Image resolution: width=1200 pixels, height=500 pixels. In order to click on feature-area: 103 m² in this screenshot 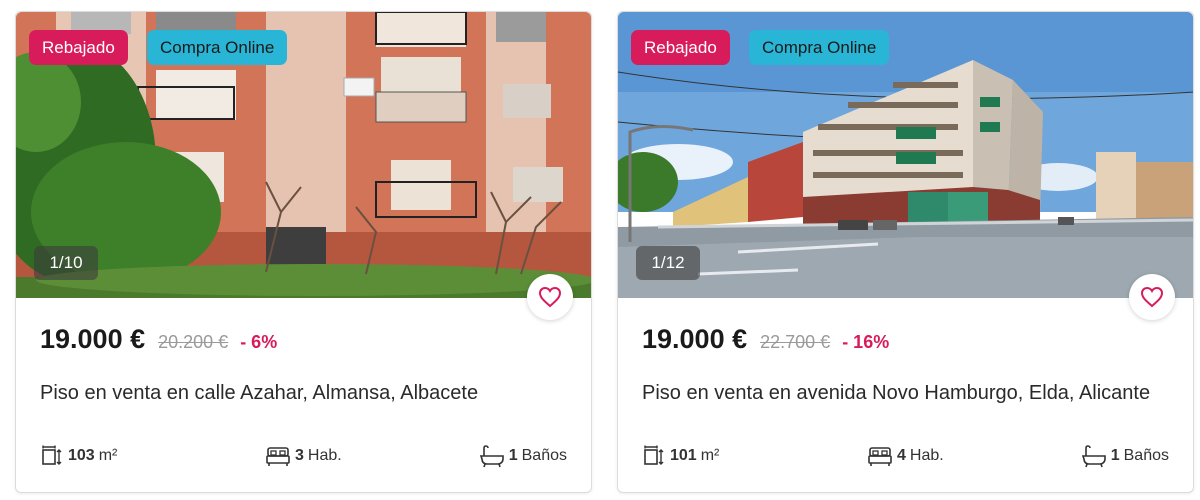, I will do `click(78, 456)`.